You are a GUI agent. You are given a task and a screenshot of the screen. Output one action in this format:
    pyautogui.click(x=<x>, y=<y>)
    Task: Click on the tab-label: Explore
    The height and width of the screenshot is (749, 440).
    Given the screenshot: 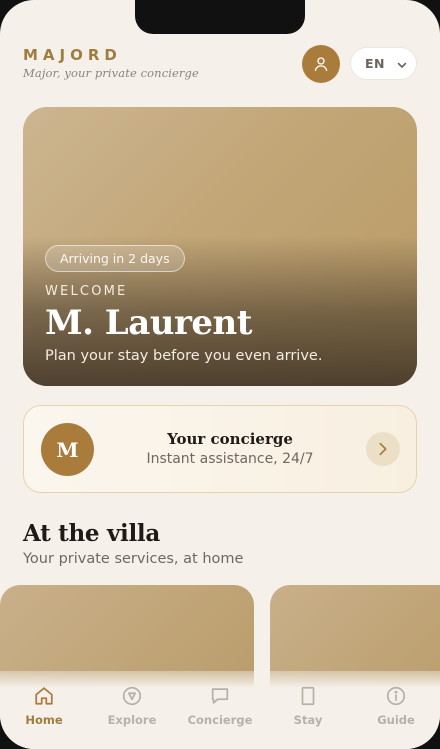 What is the action you would take?
    pyautogui.click(x=132, y=720)
    